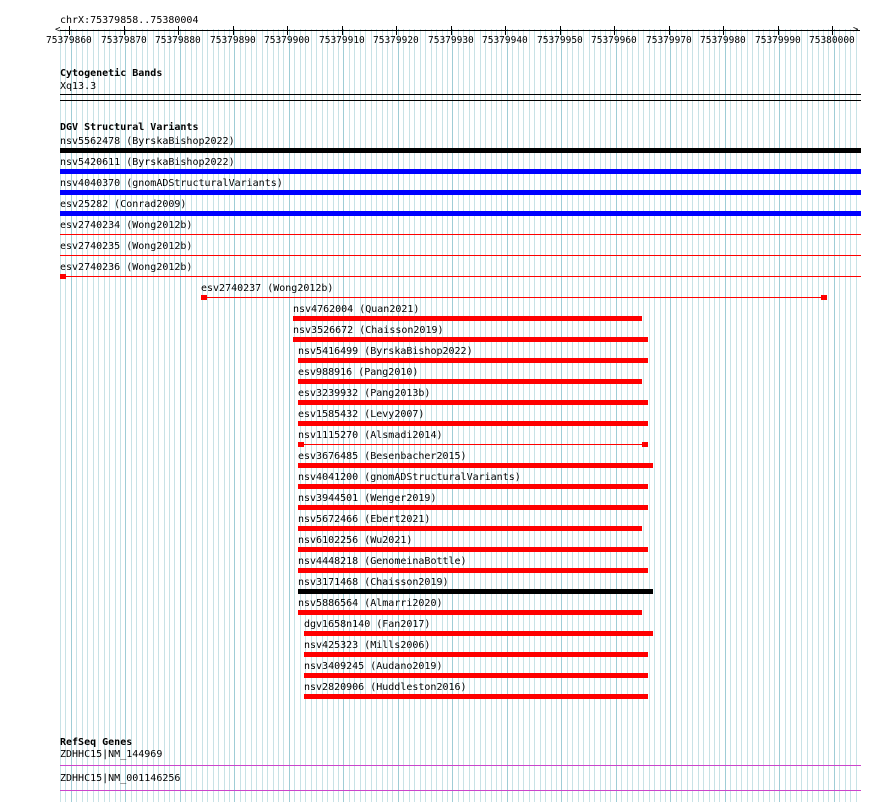 The image size is (890, 802). What do you see at coordinates (385, 687) in the screenshot?
I see `sv-feature-label: nsv2820906 (Huddleston2016)` at bounding box center [385, 687].